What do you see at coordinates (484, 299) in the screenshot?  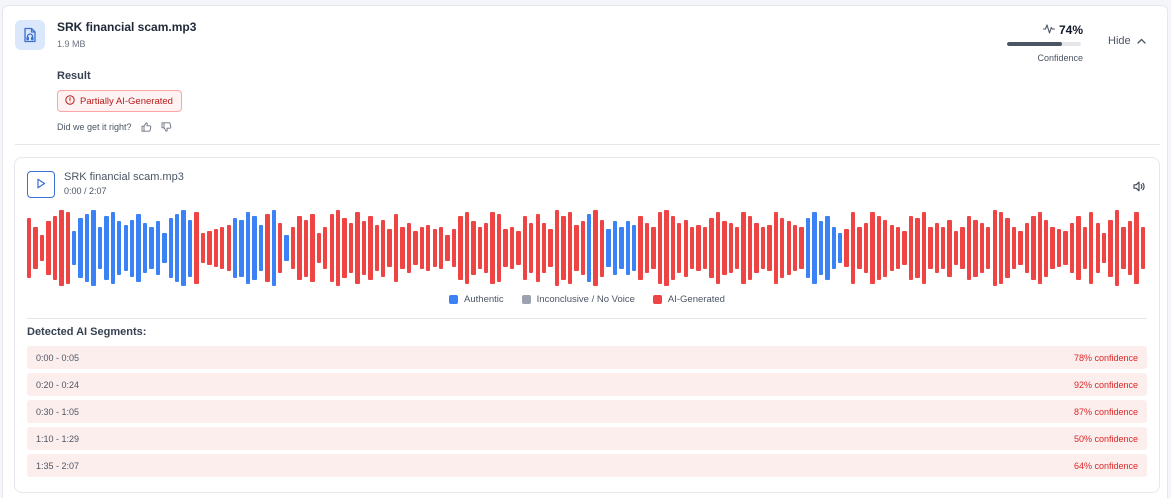 I see `legend-label: Authentic` at bounding box center [484, 299].